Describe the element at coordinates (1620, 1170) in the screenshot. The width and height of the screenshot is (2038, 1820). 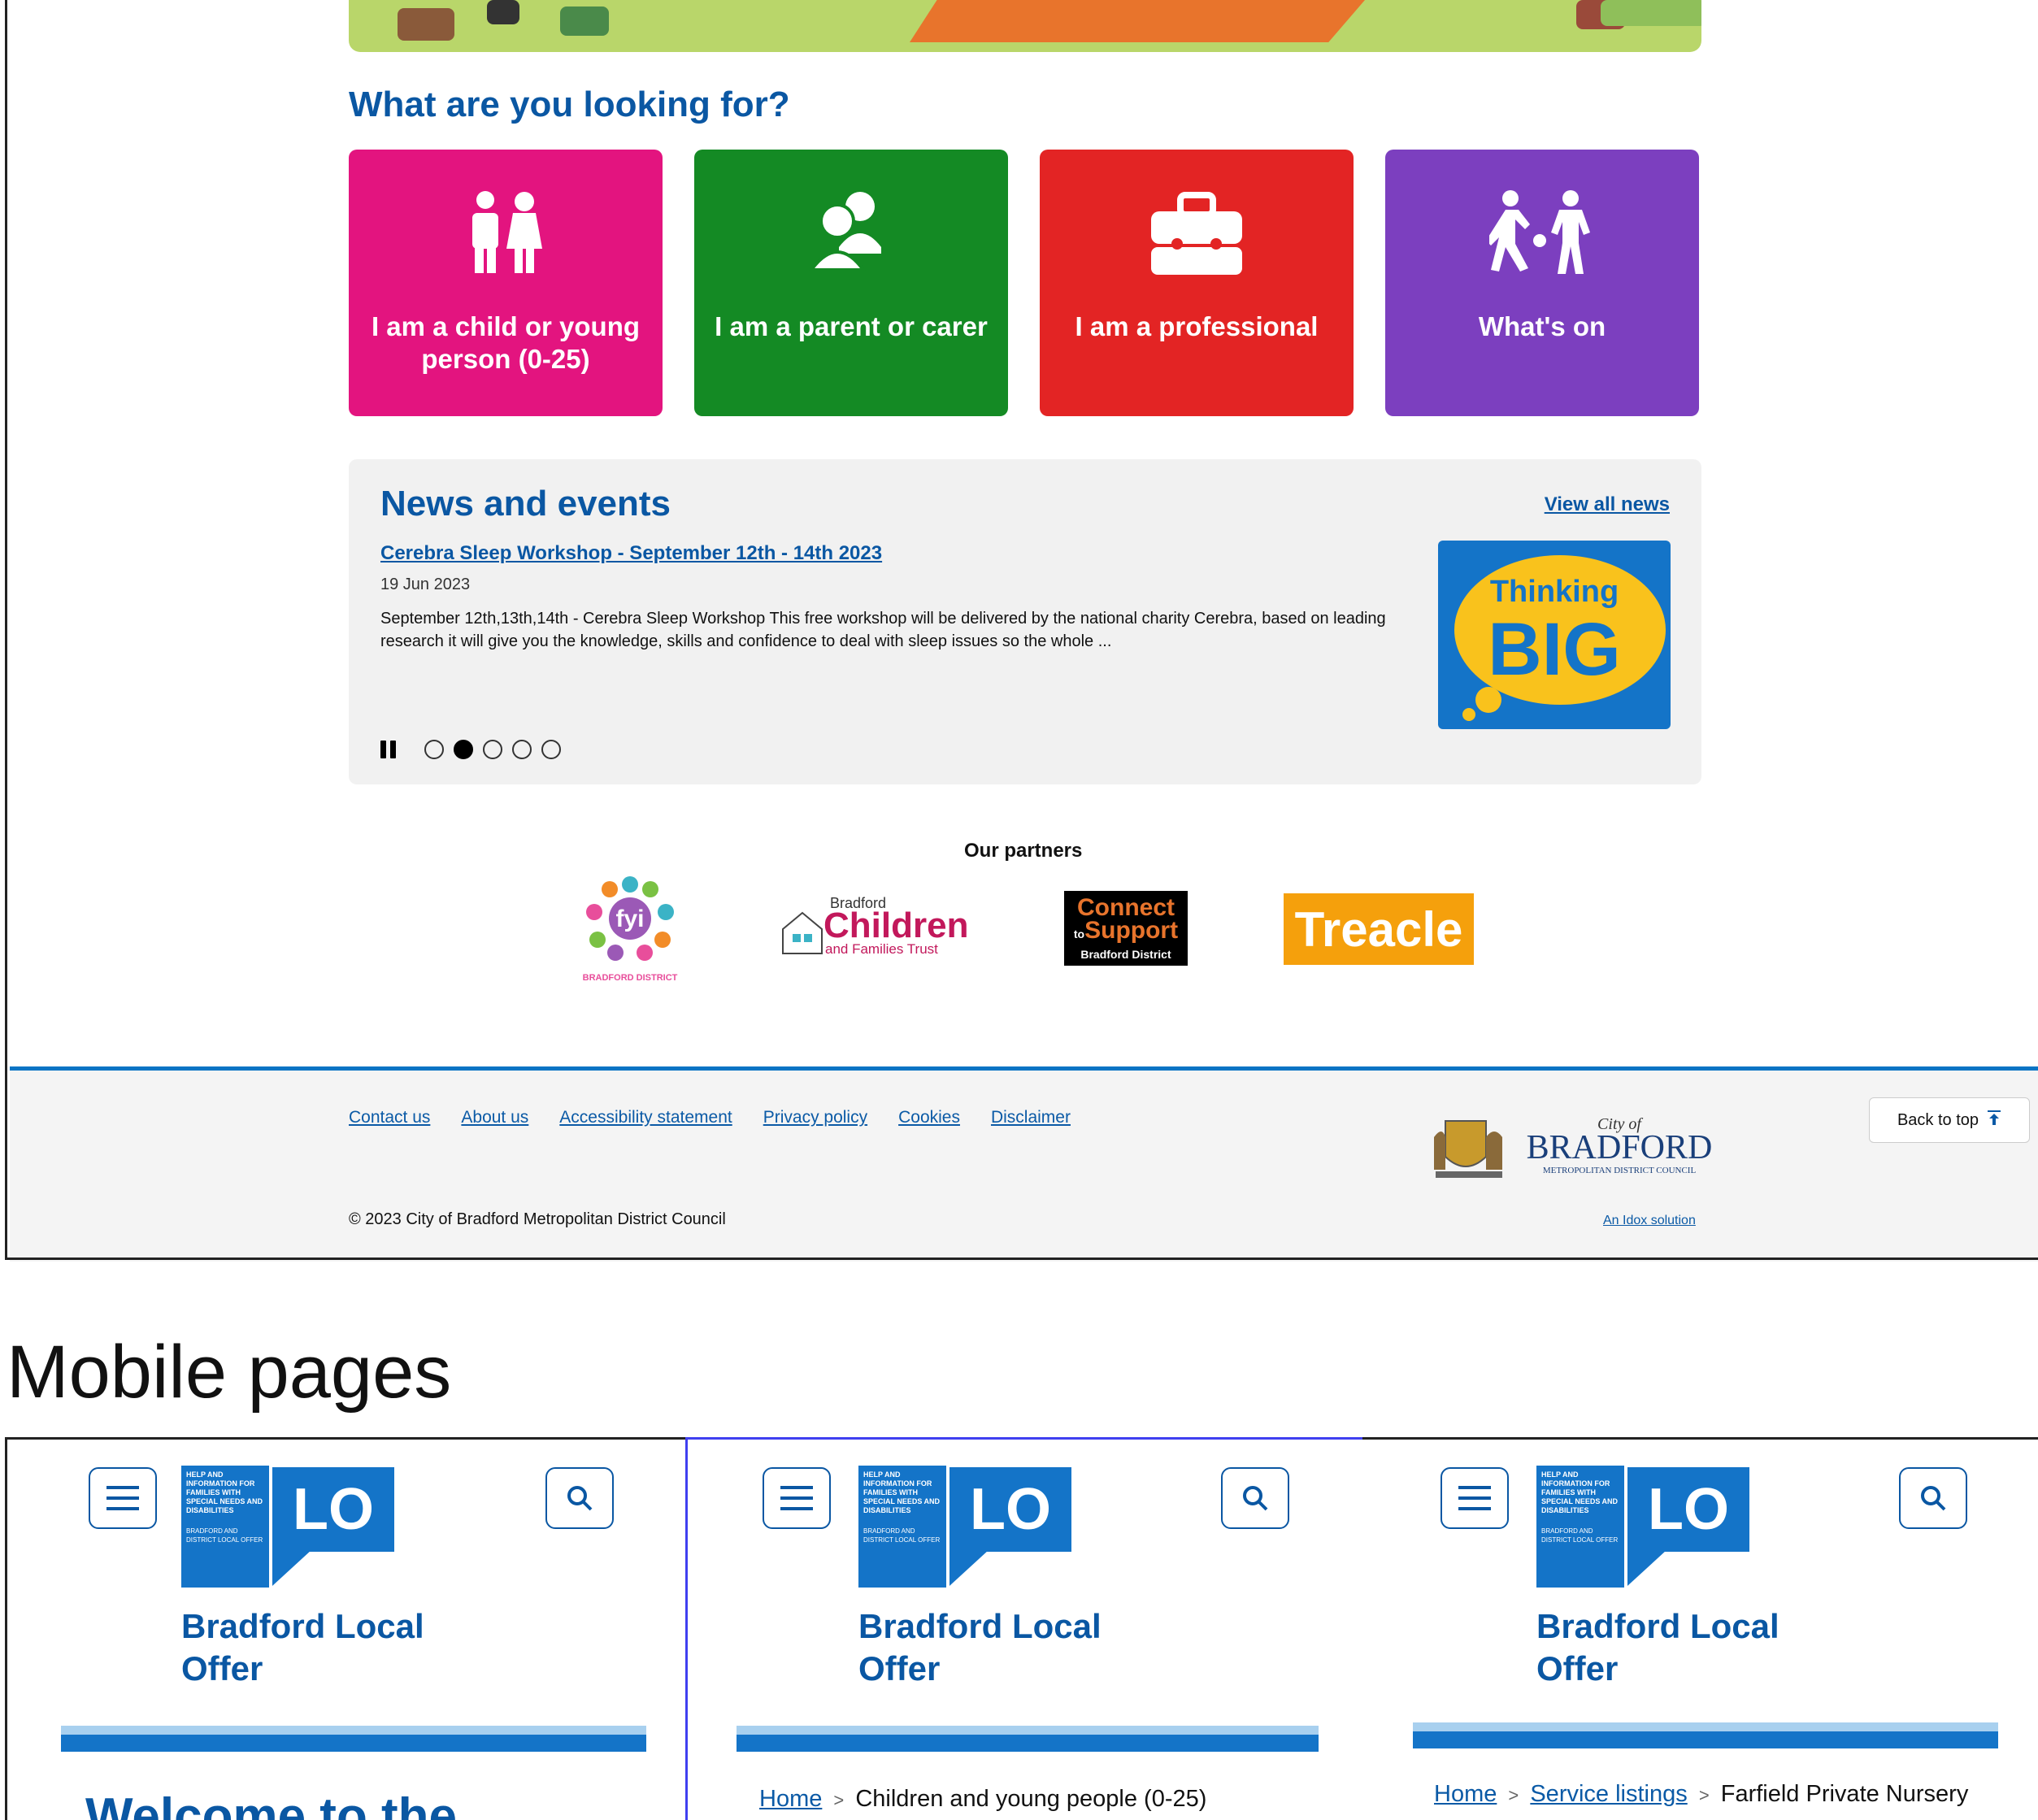
I see `council-sub: METROPOLITAN DISTRICT COUNCIL` at that location.